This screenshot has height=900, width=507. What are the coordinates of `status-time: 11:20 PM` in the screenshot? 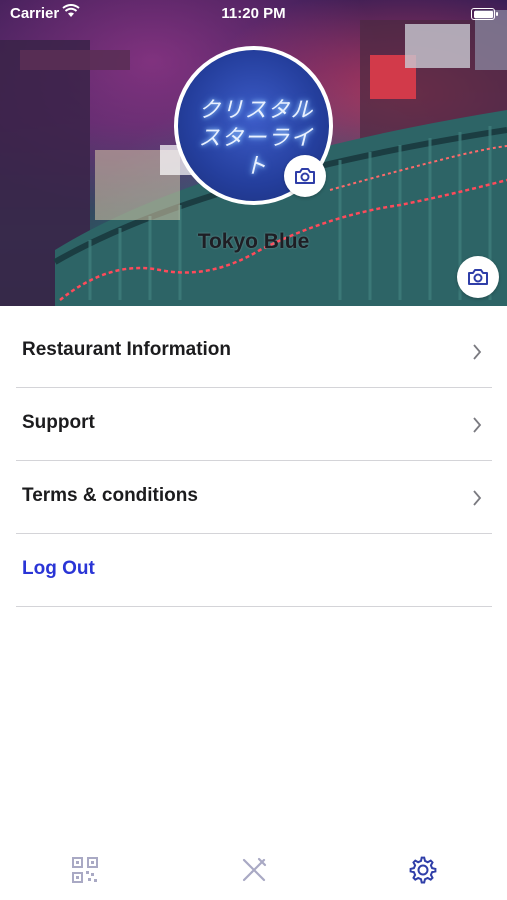 It's located at (253, 13).